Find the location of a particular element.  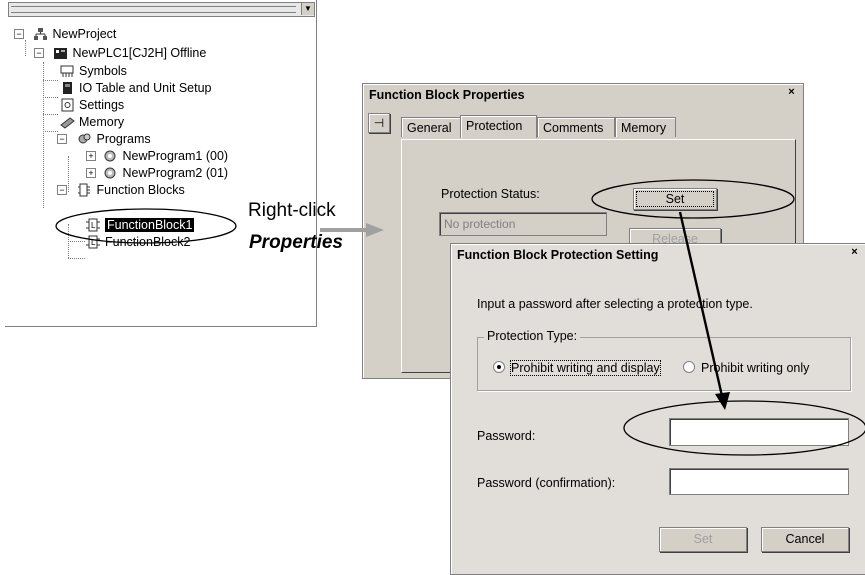

black-arrow is located at coordinates (704, 310).